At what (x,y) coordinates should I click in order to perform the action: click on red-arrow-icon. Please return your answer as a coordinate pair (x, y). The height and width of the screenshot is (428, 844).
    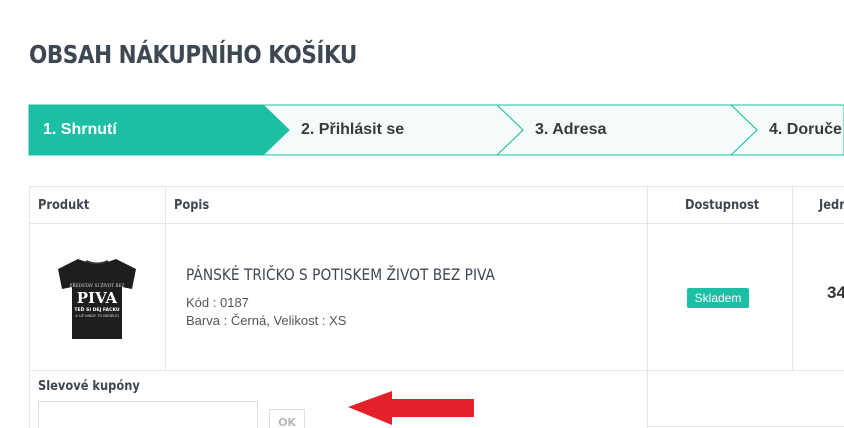
    Looking at the image, I should click on (411, 408).